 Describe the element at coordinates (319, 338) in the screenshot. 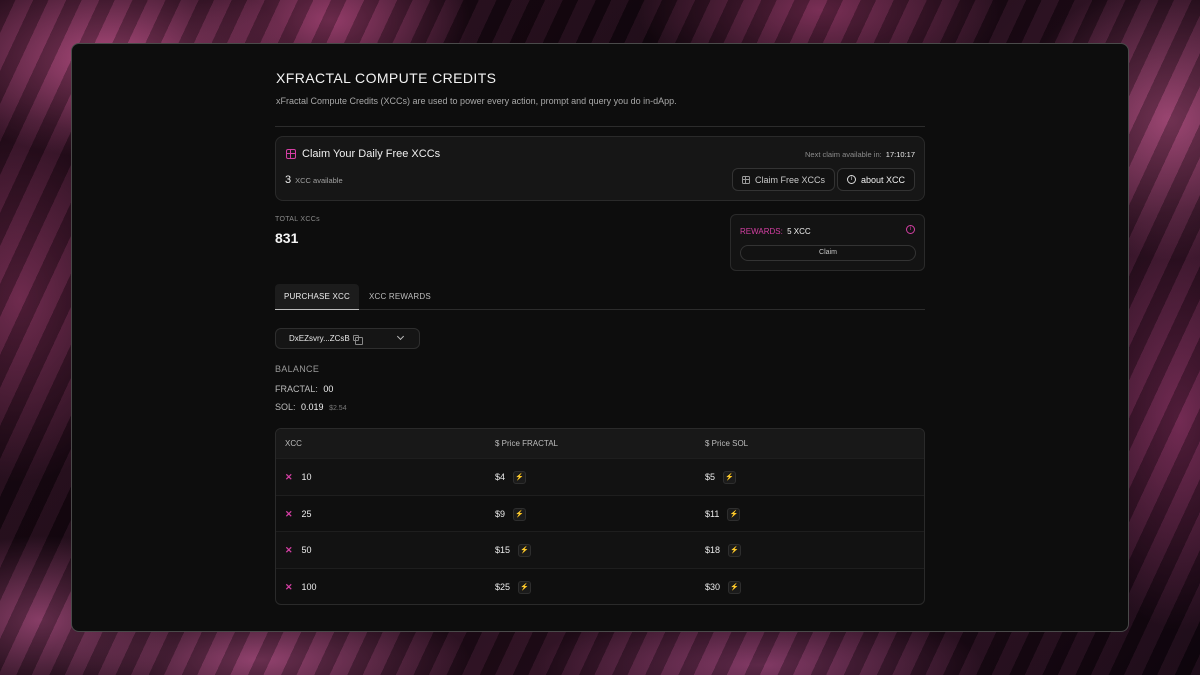

I see `wallet-address: DxEZsvry...ZCsB` at that location.